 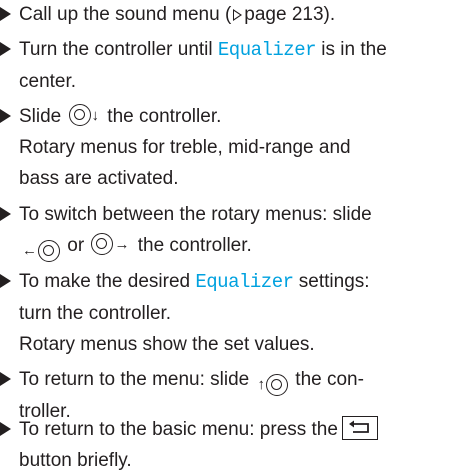 What do you see at coordinates (76, 245) in the screenshot?
I see `step-4-or: or` at bounding box center [76, 245].